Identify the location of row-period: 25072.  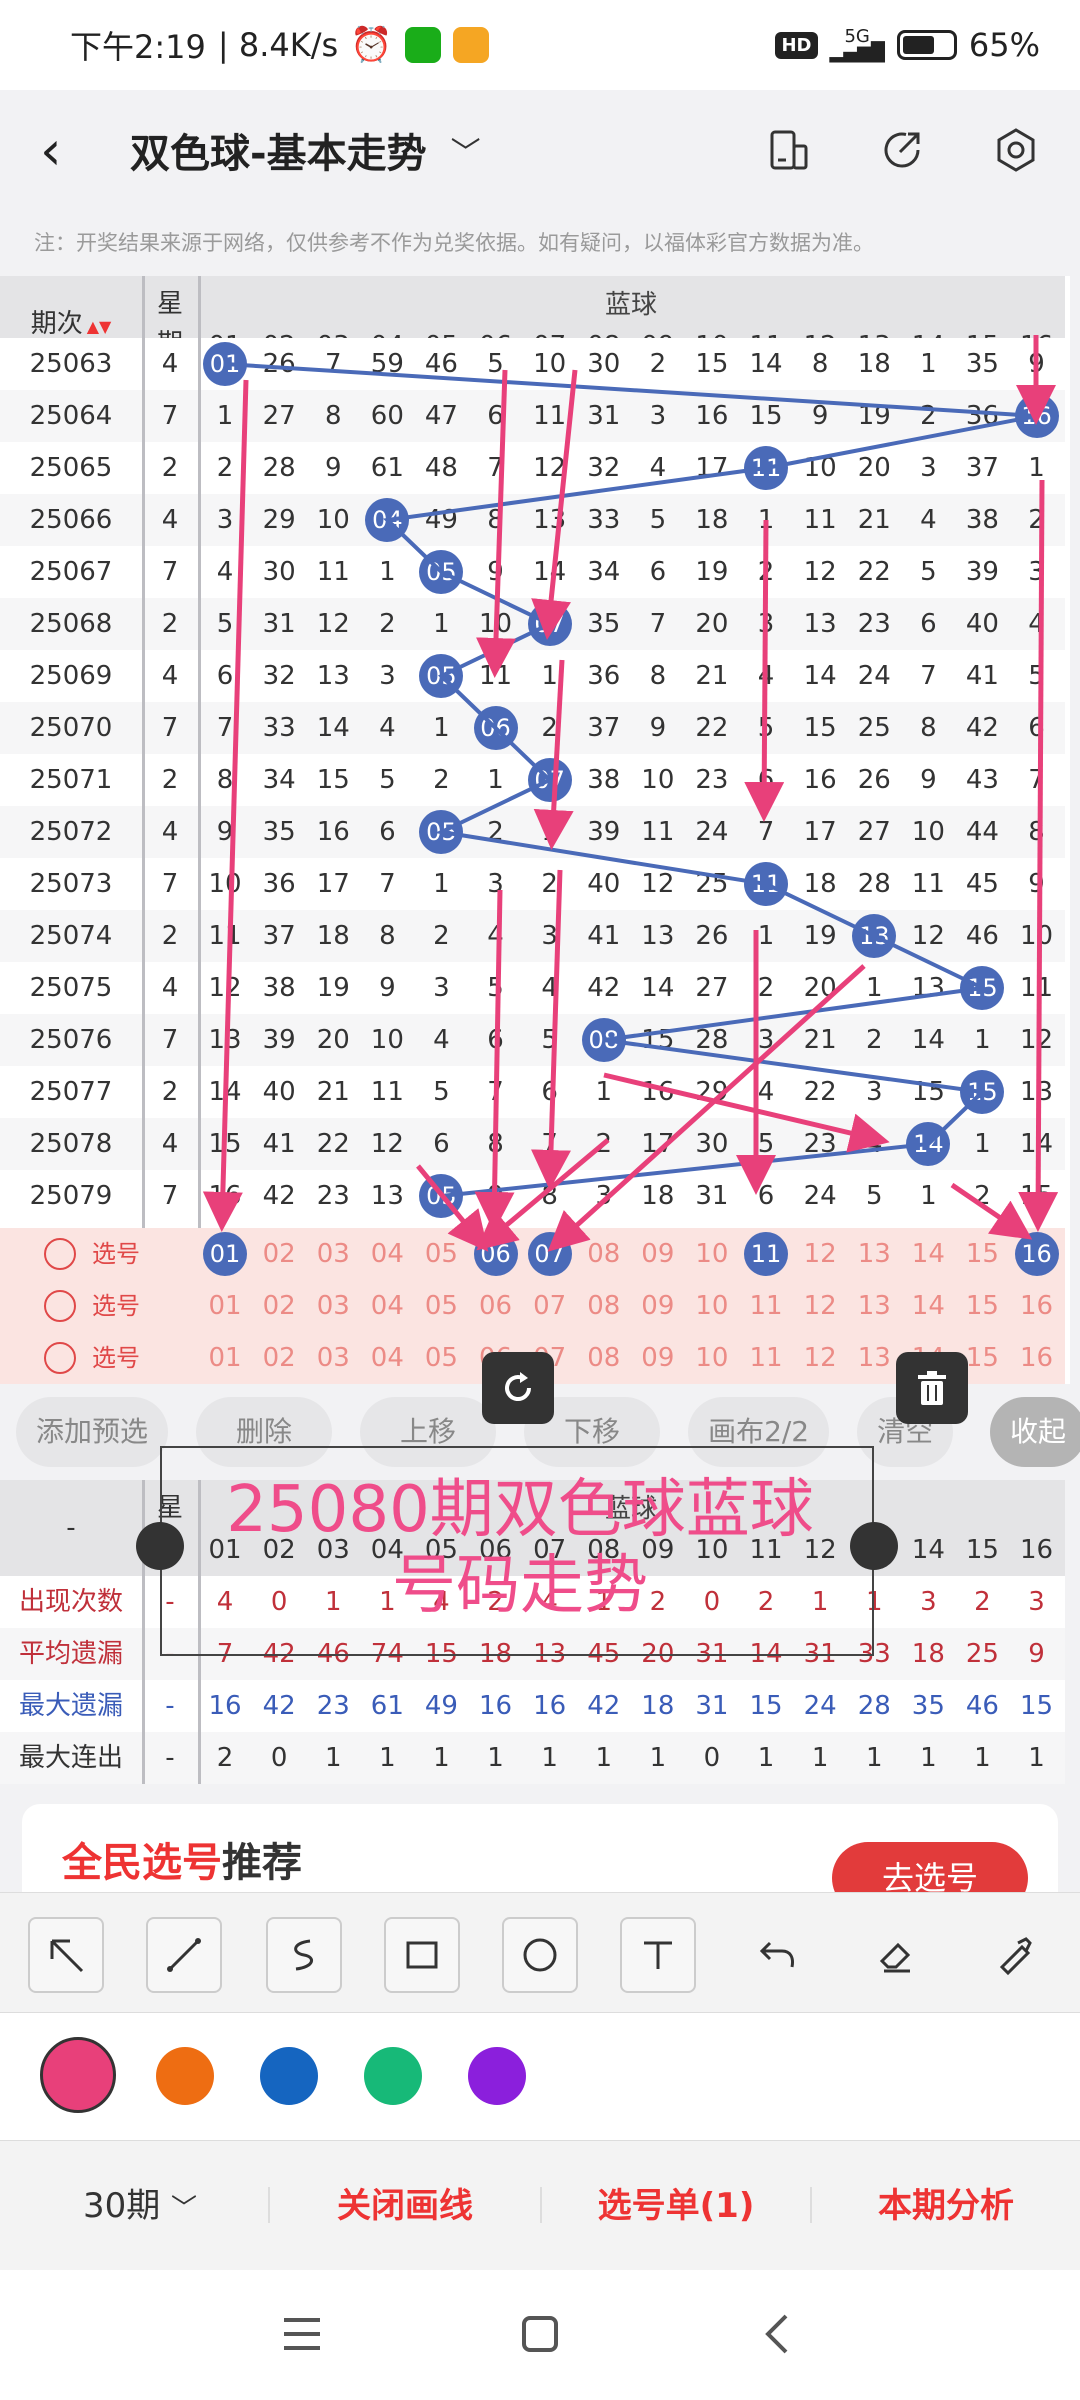
(71, 832).